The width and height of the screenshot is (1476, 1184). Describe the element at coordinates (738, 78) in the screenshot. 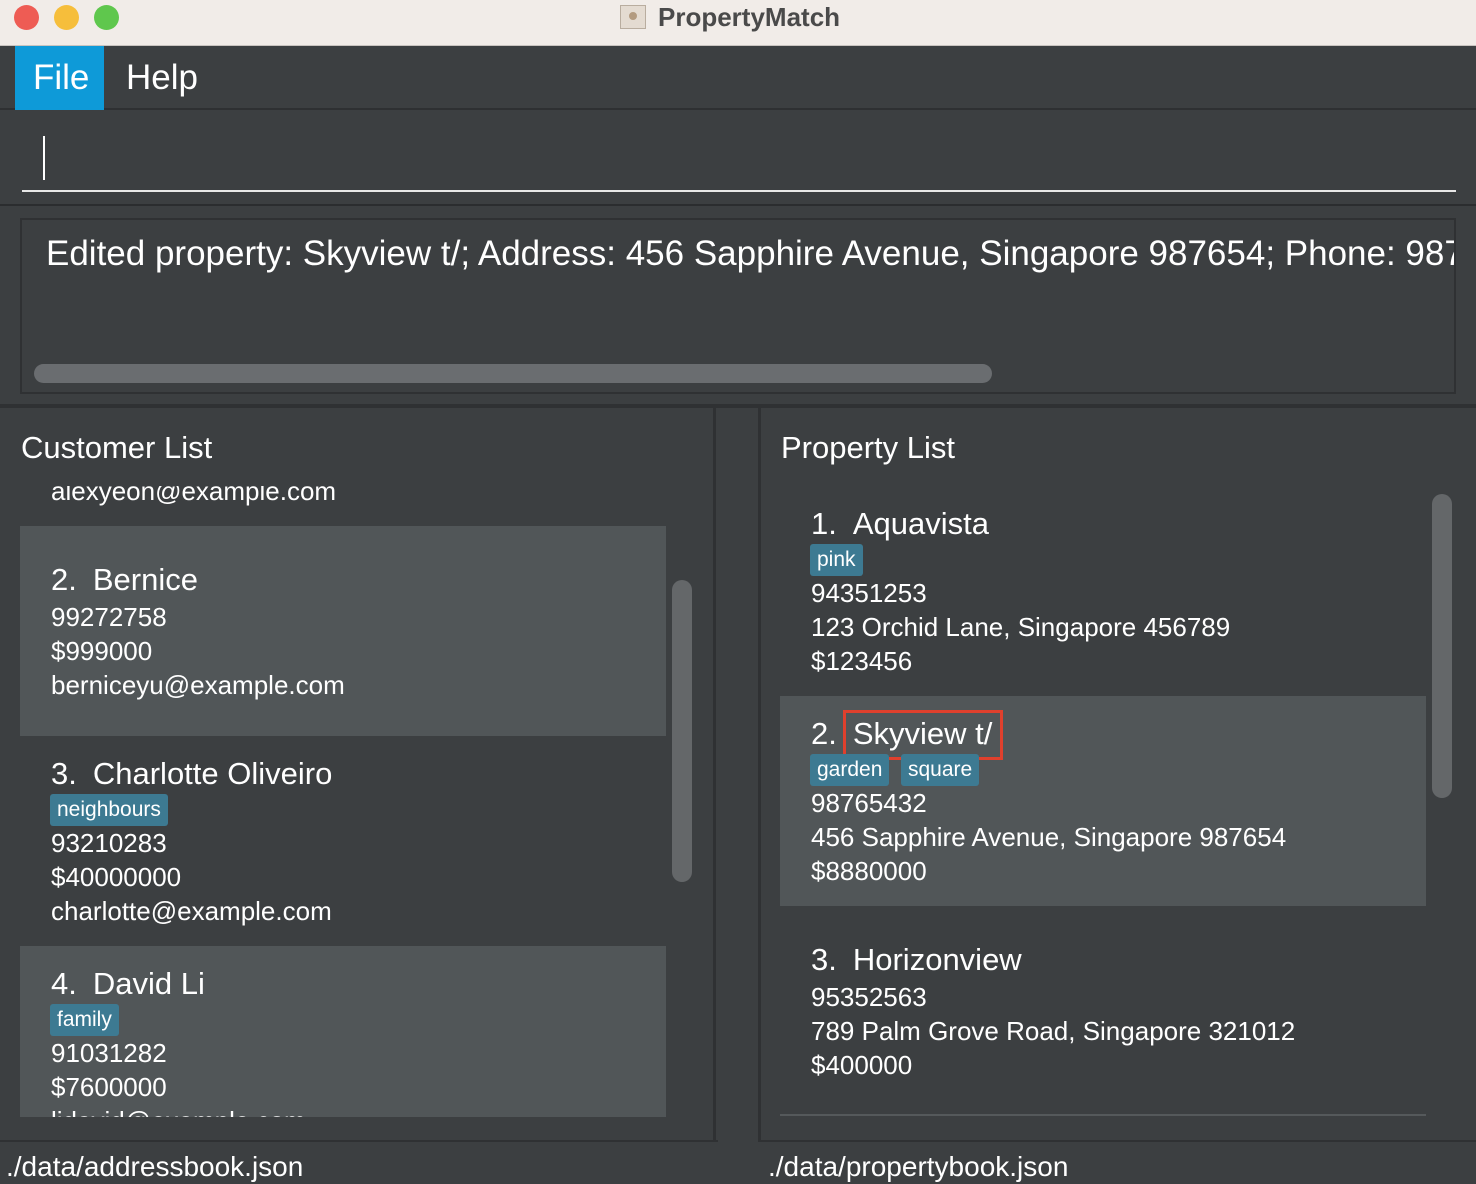

I see `menu-bar: File Help` at that location.